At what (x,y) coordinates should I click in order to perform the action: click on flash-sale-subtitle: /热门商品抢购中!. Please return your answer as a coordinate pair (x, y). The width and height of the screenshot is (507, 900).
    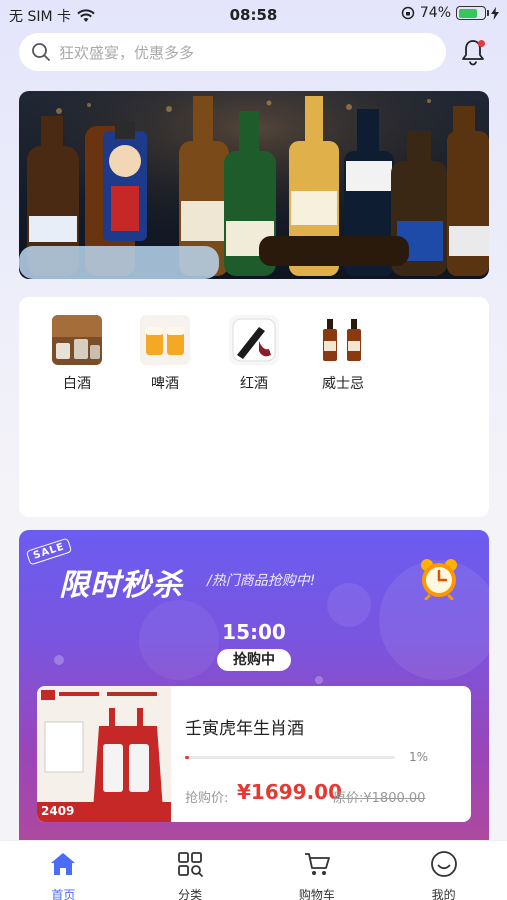
    Looking at the image, I should click on (261, 581).